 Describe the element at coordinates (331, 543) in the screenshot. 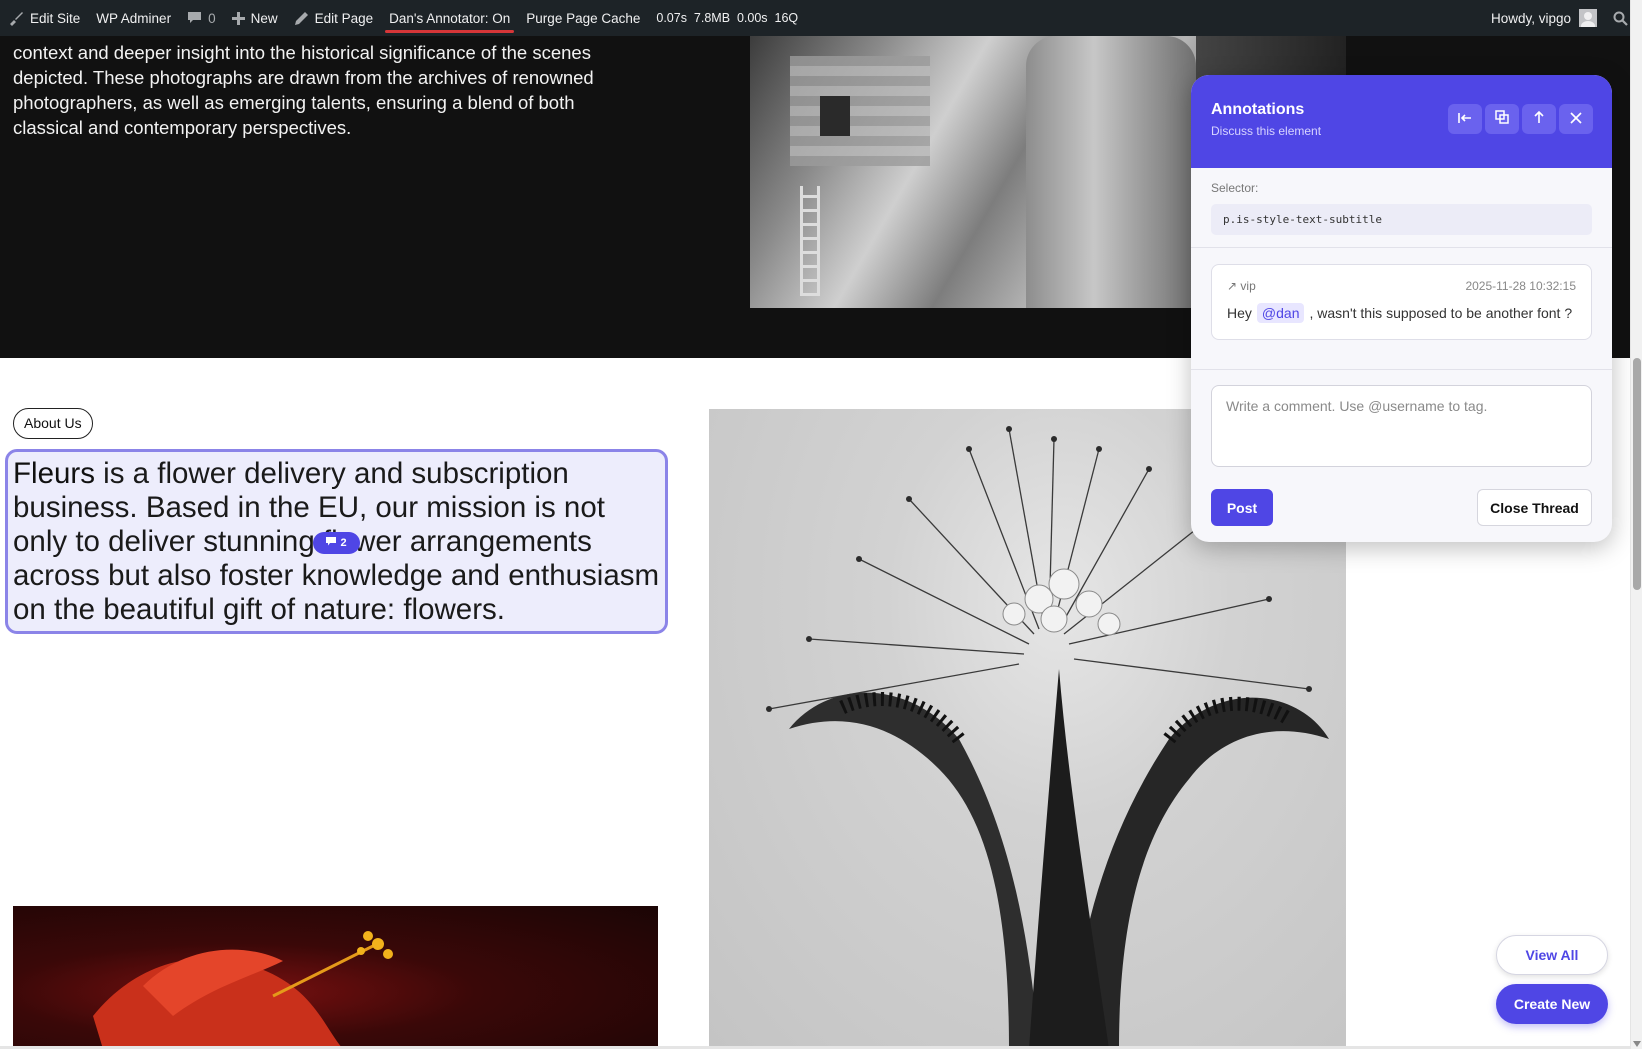

I see `chat-bubble-icon` at that location.